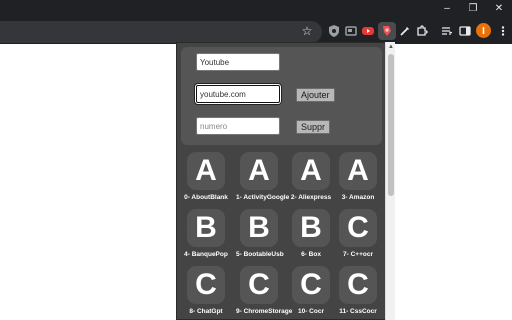 The width and height of the screenshot is (512, 320). Describe the element at coordinates (238, 62) in the screenshot. I see `site-name-input` at that location.